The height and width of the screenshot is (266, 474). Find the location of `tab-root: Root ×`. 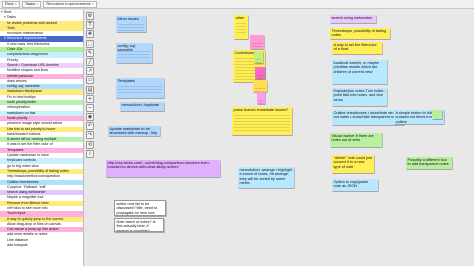

tab-root: Root × is located at coordinates (11, 4).